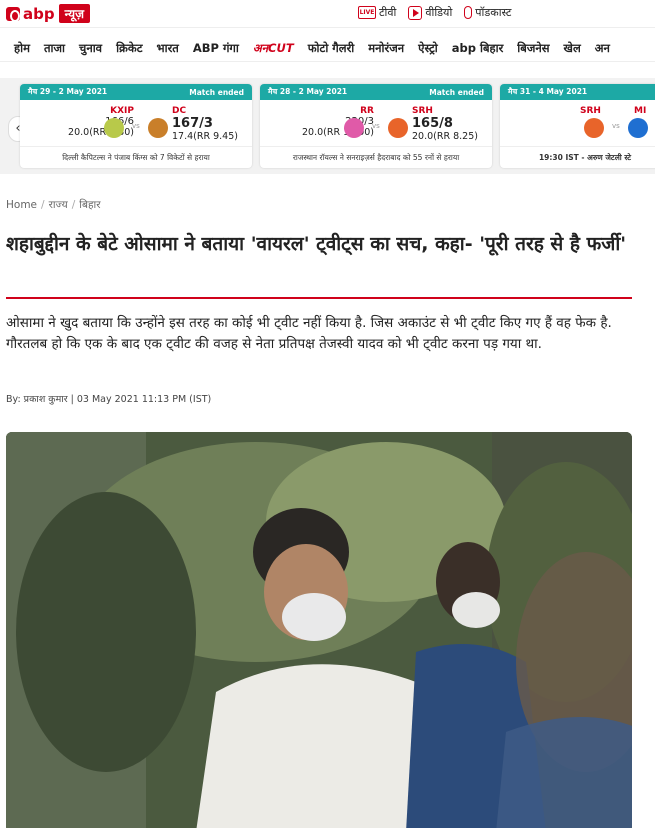 The image size is (655, 828). I want to click on nav-item-latest: ताजा, so click(54, 48).